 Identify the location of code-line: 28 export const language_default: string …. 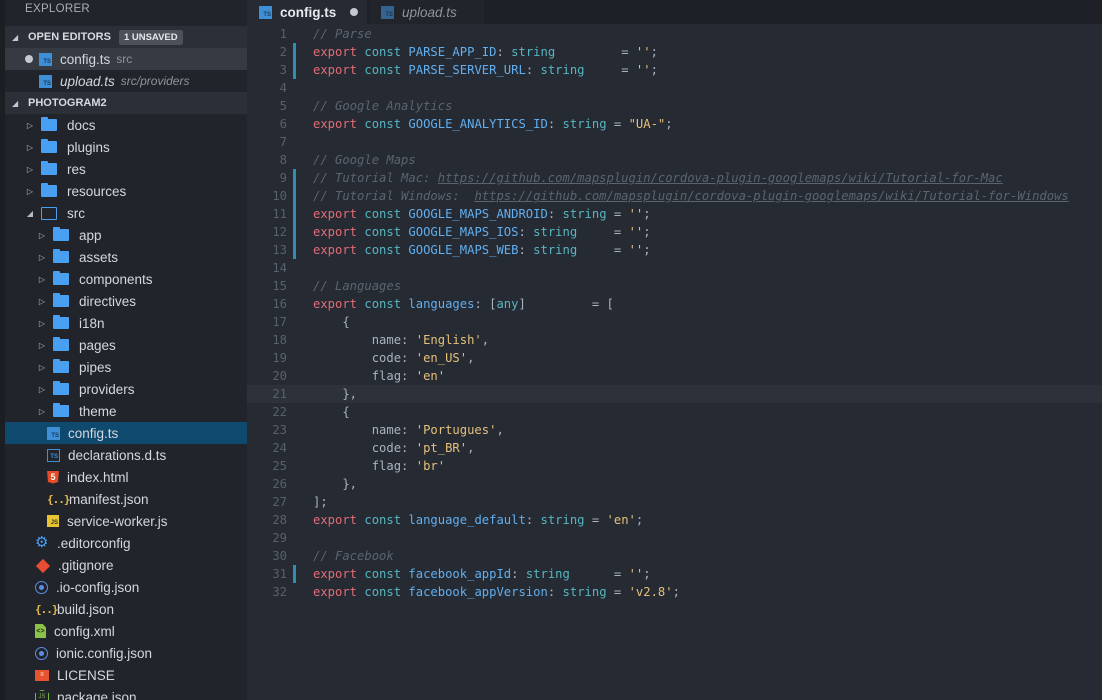
(674, 520).